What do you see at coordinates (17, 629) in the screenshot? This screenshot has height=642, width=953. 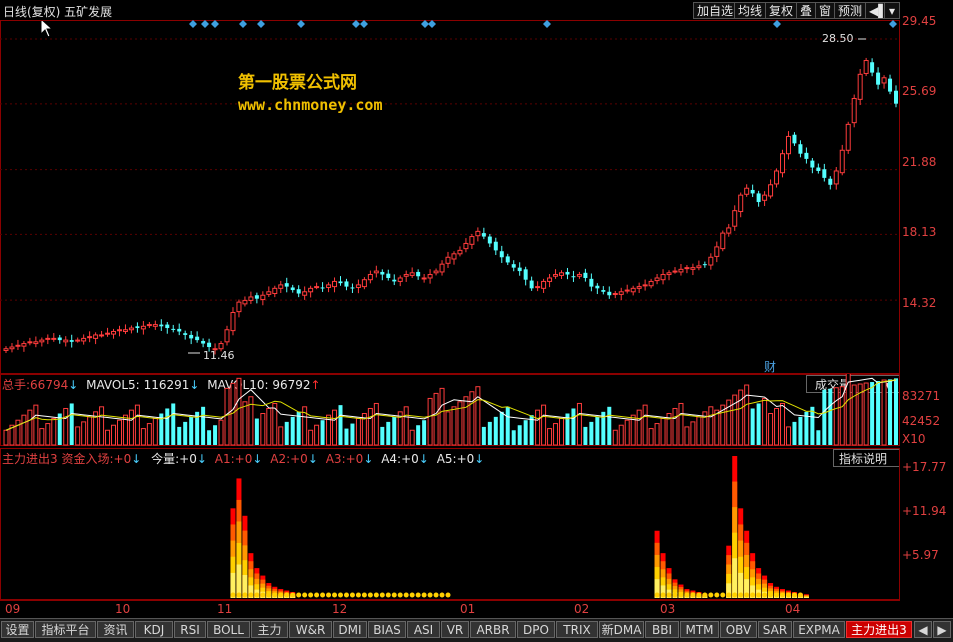 I see `tab-settings: 设置` at bounding box center [17, 629].